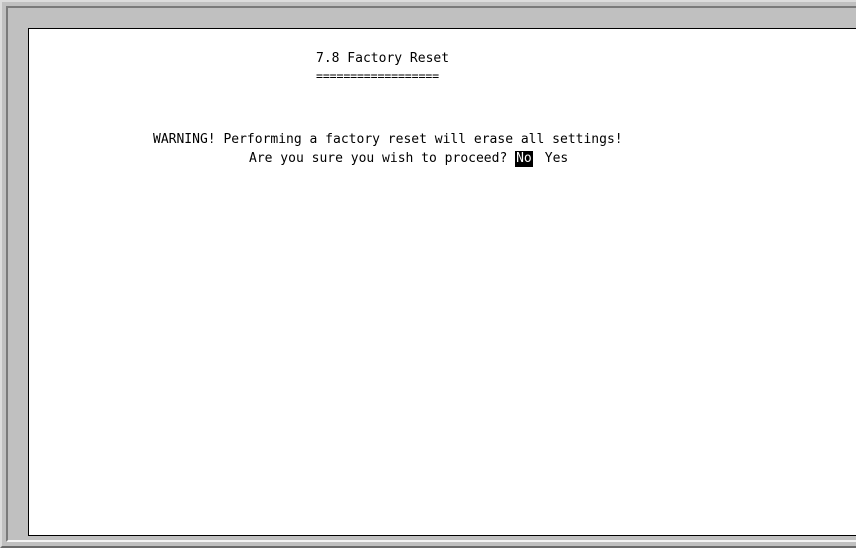  I want to click on confirm-prompt: Are you sure you wish to proceed?, so click(378, 158).